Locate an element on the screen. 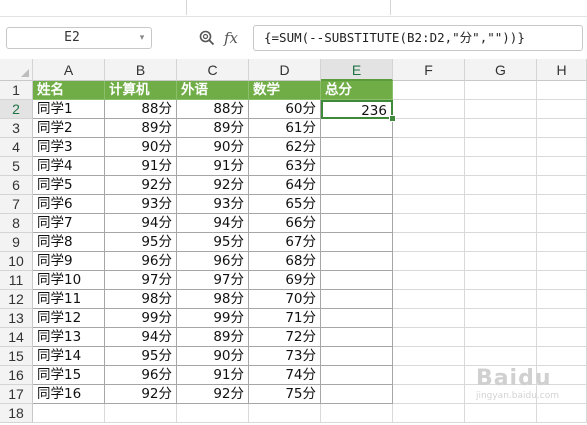 The width and height of the screenshot is (587, 425). cell-d9: 67分 is located at coordinates (285, 242).